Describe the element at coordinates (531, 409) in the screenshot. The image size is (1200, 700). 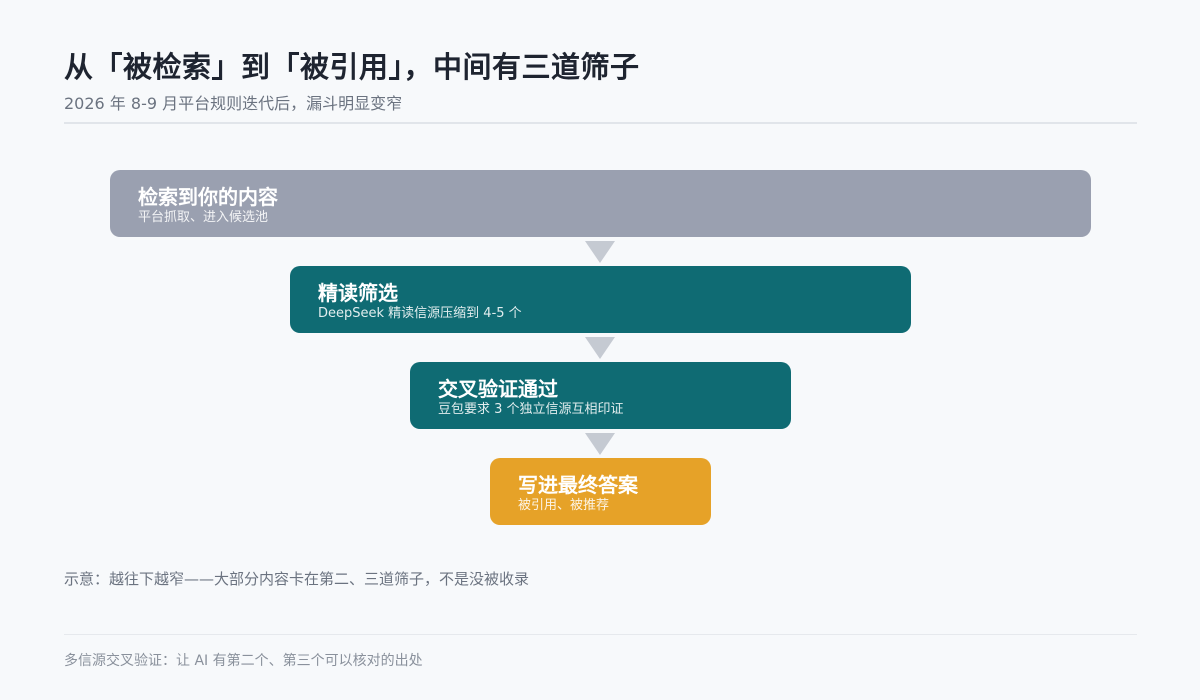
I see `stage-subtitle: 豆包要求 3 个独立信源互相印证` at that location.